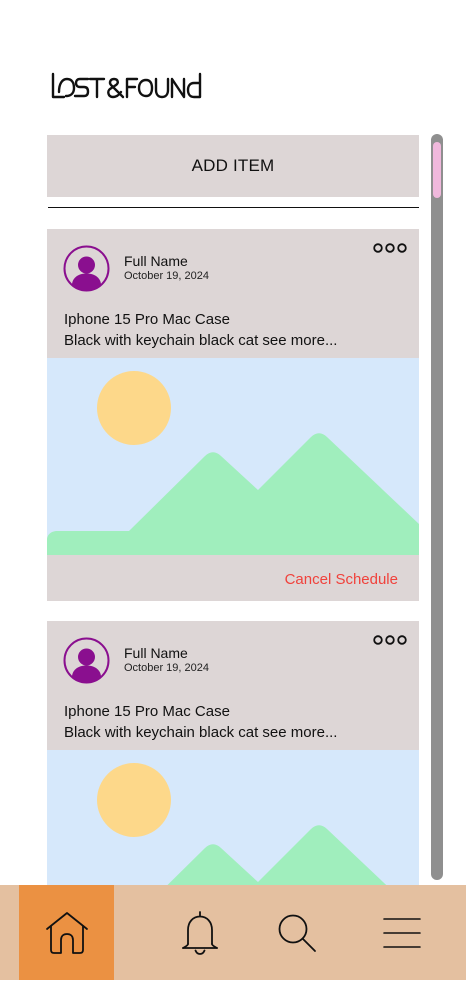 Image resolution: width=466 pixels, height=1008 pixels. I want to click on nav-notifications, so click(199, 932).